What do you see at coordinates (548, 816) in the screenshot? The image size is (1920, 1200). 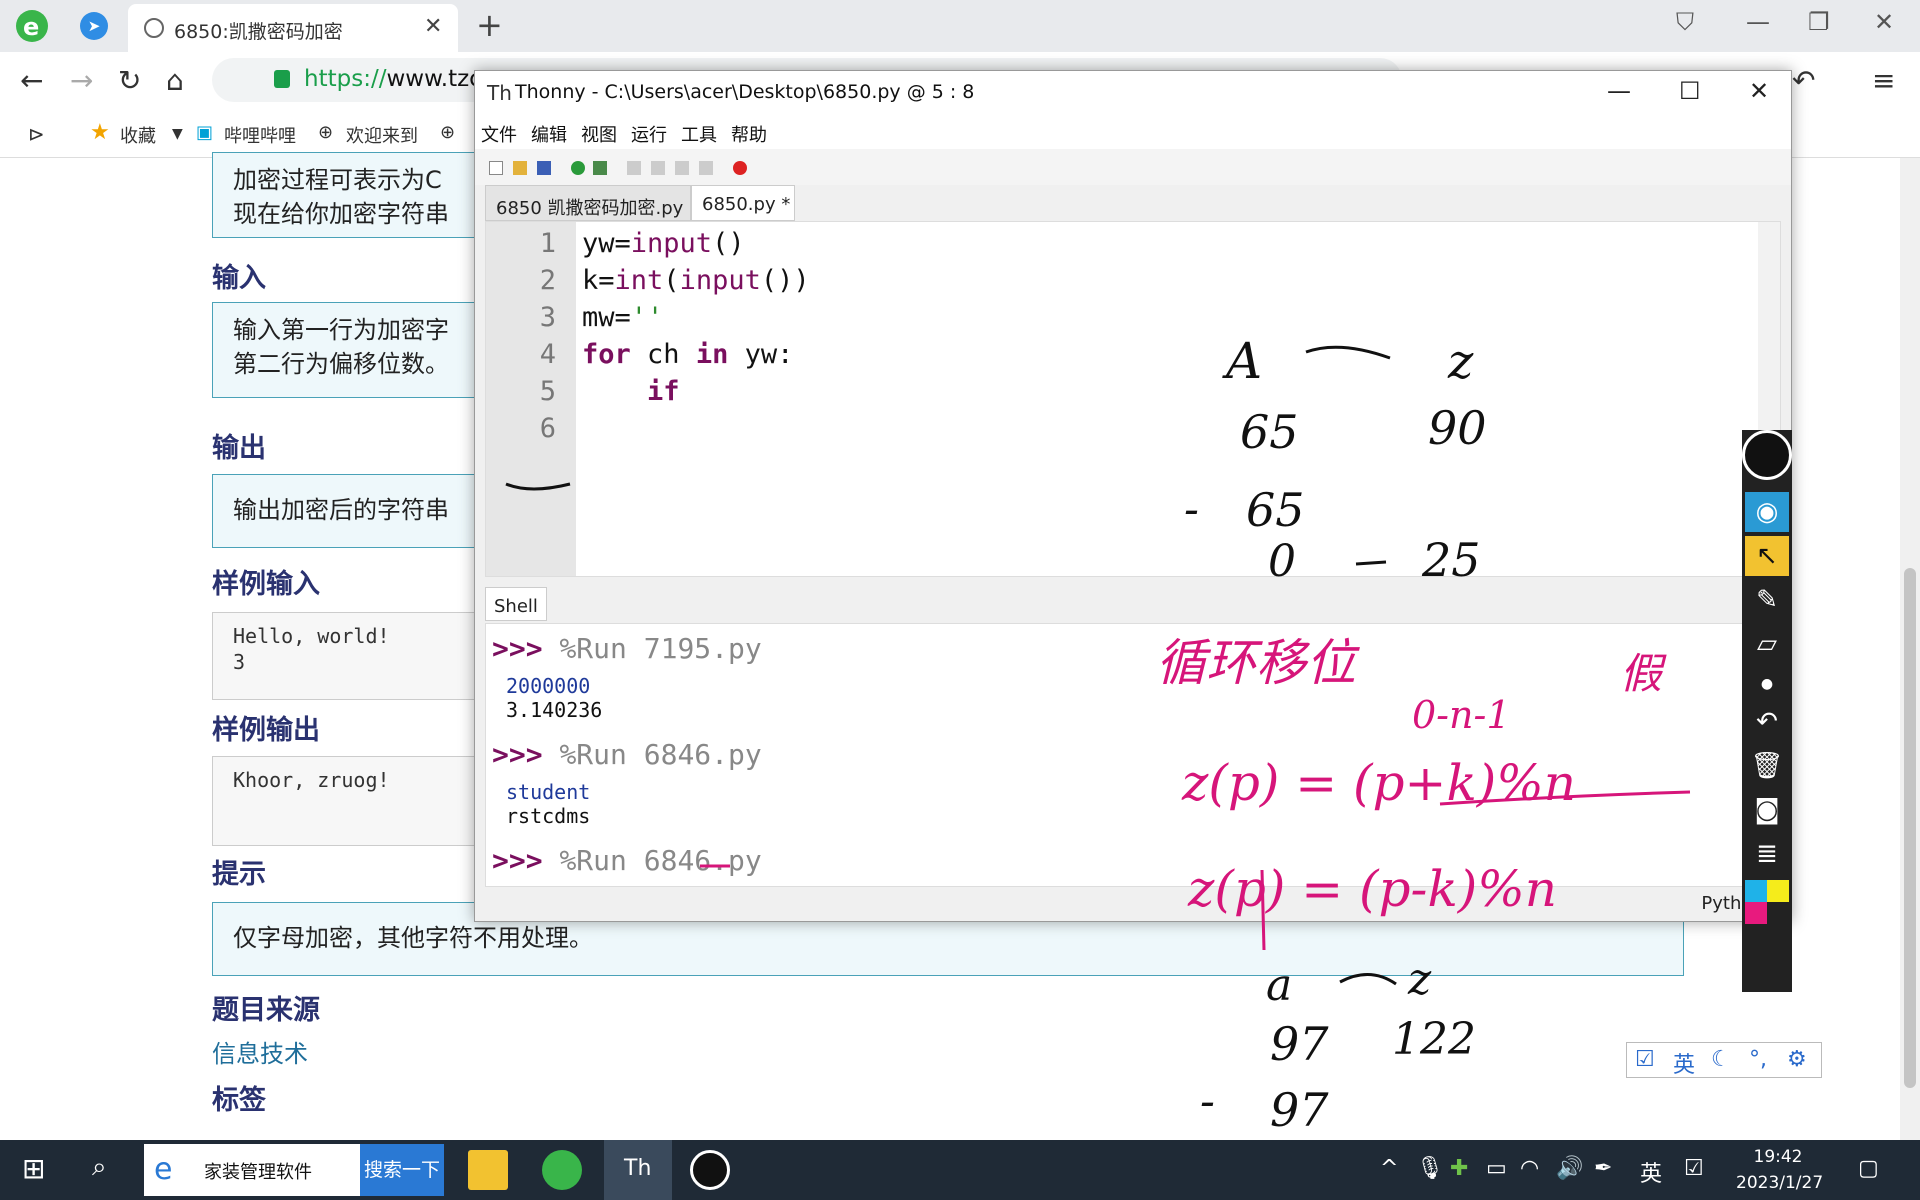 I see `shell-output: rstcdms` at bounding box center [548, 816].